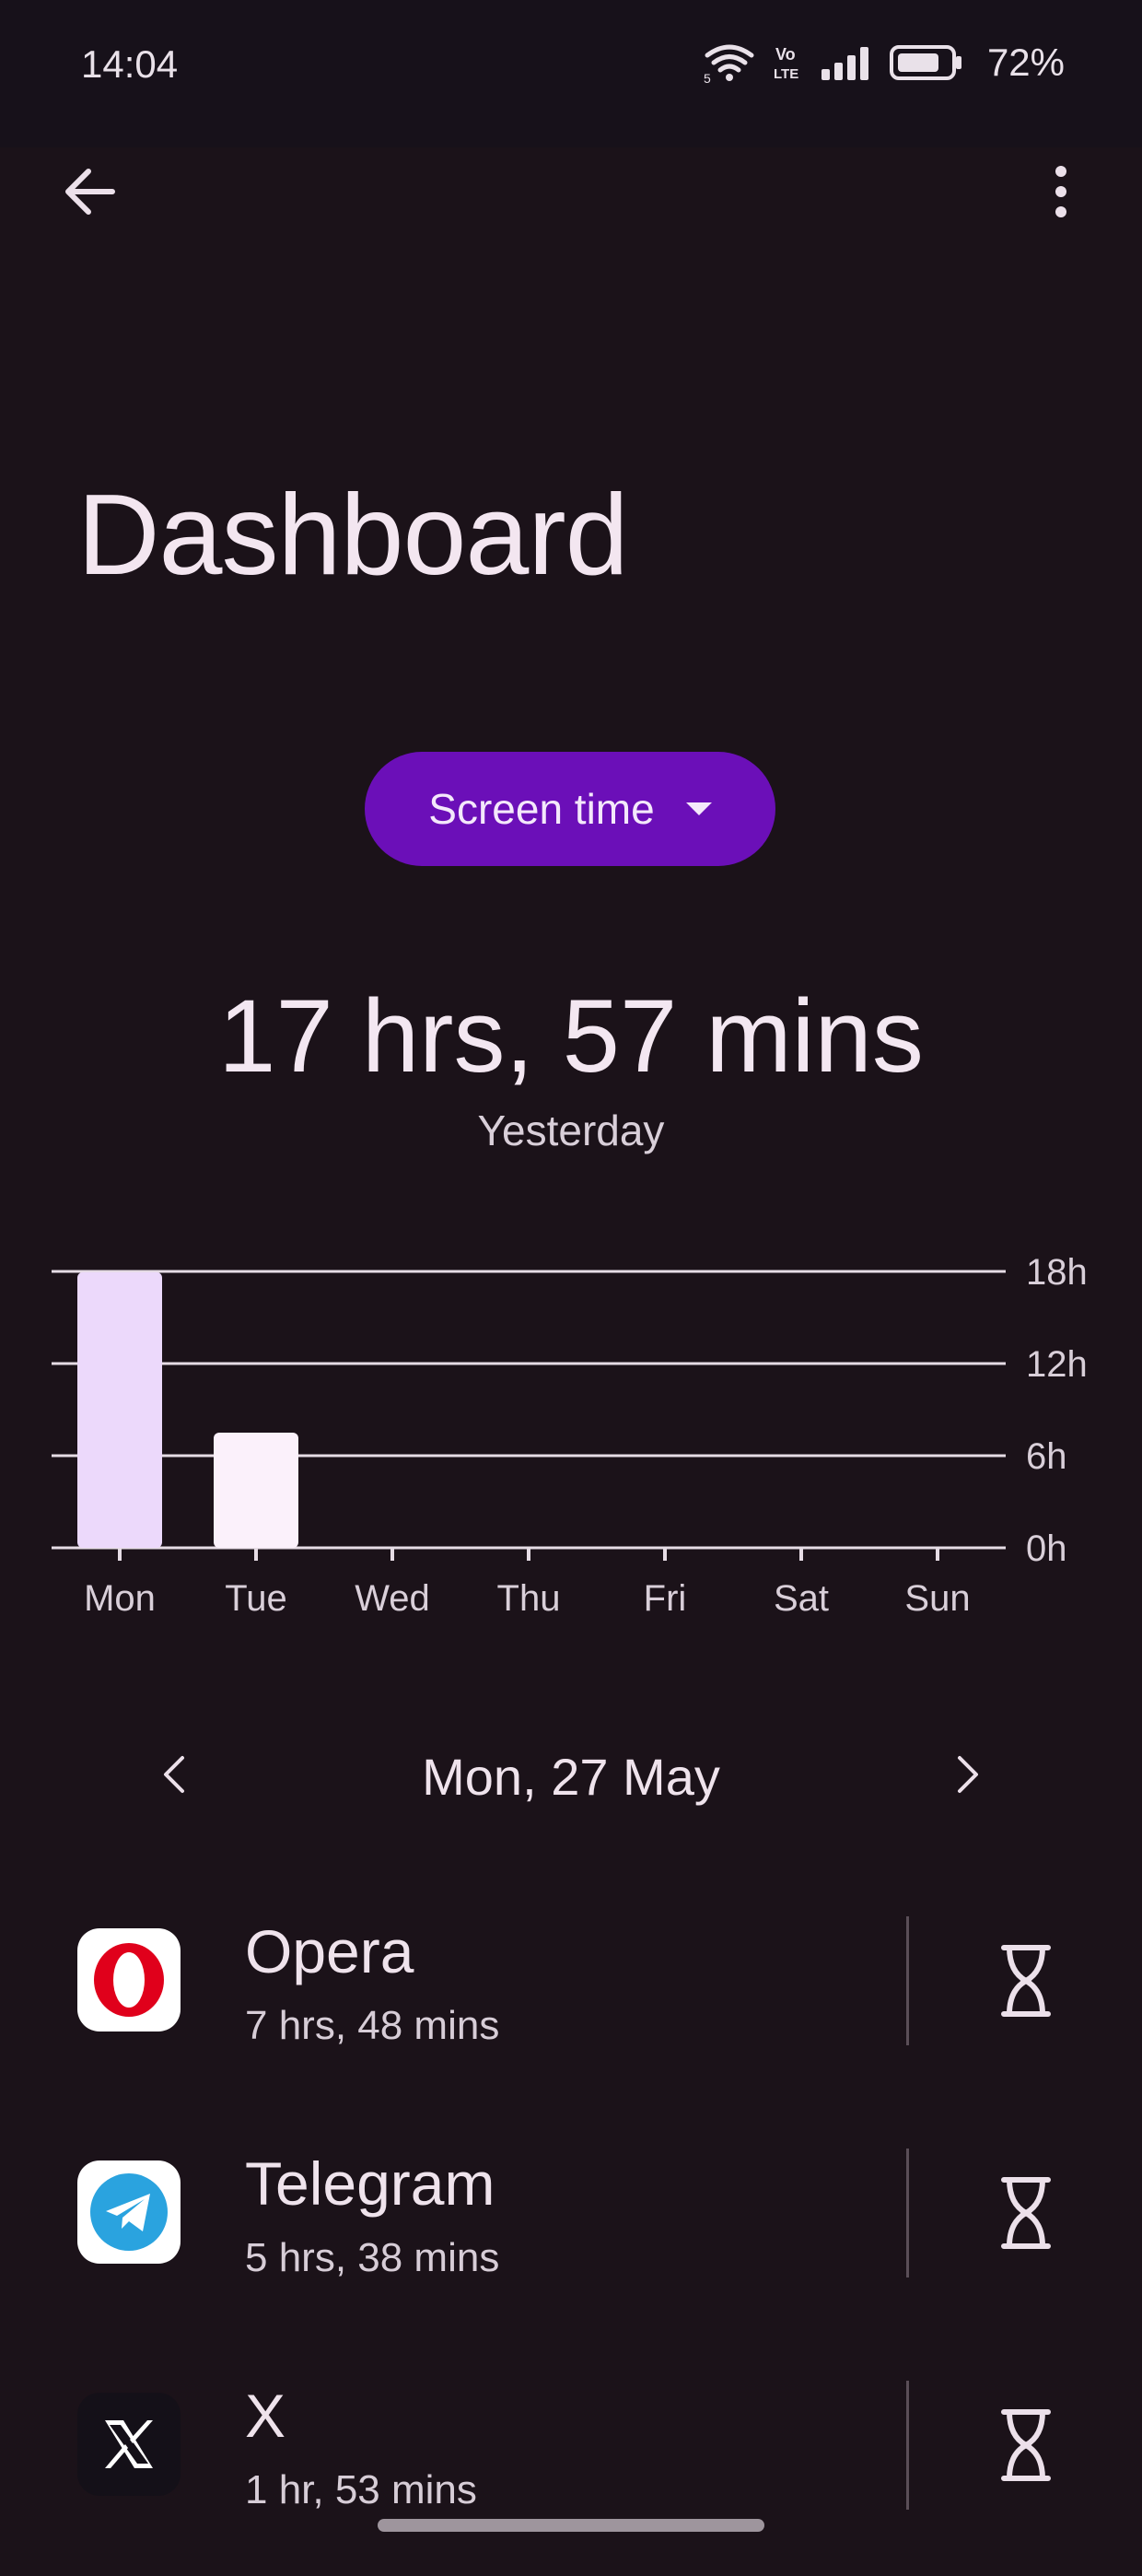  I want to click on app-name: Telegram, so click(370, 2183).